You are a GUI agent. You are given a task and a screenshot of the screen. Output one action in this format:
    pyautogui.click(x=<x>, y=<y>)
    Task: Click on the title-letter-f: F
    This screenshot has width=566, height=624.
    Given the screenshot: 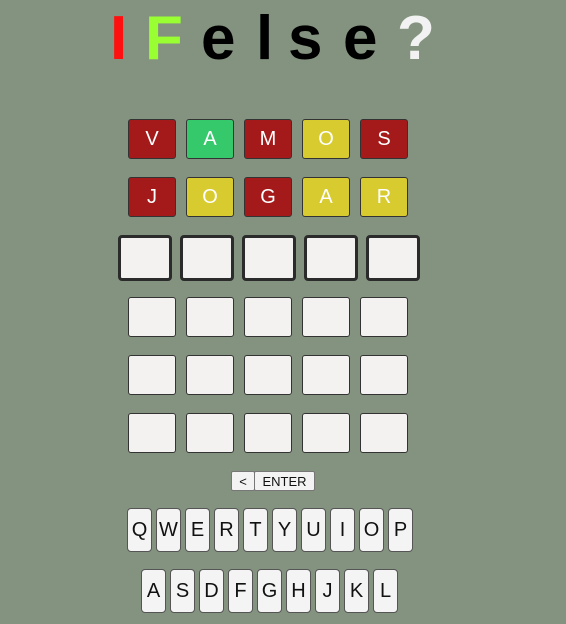 What is the action you would take?
    pyautogui.click(x=164, y=38)
    